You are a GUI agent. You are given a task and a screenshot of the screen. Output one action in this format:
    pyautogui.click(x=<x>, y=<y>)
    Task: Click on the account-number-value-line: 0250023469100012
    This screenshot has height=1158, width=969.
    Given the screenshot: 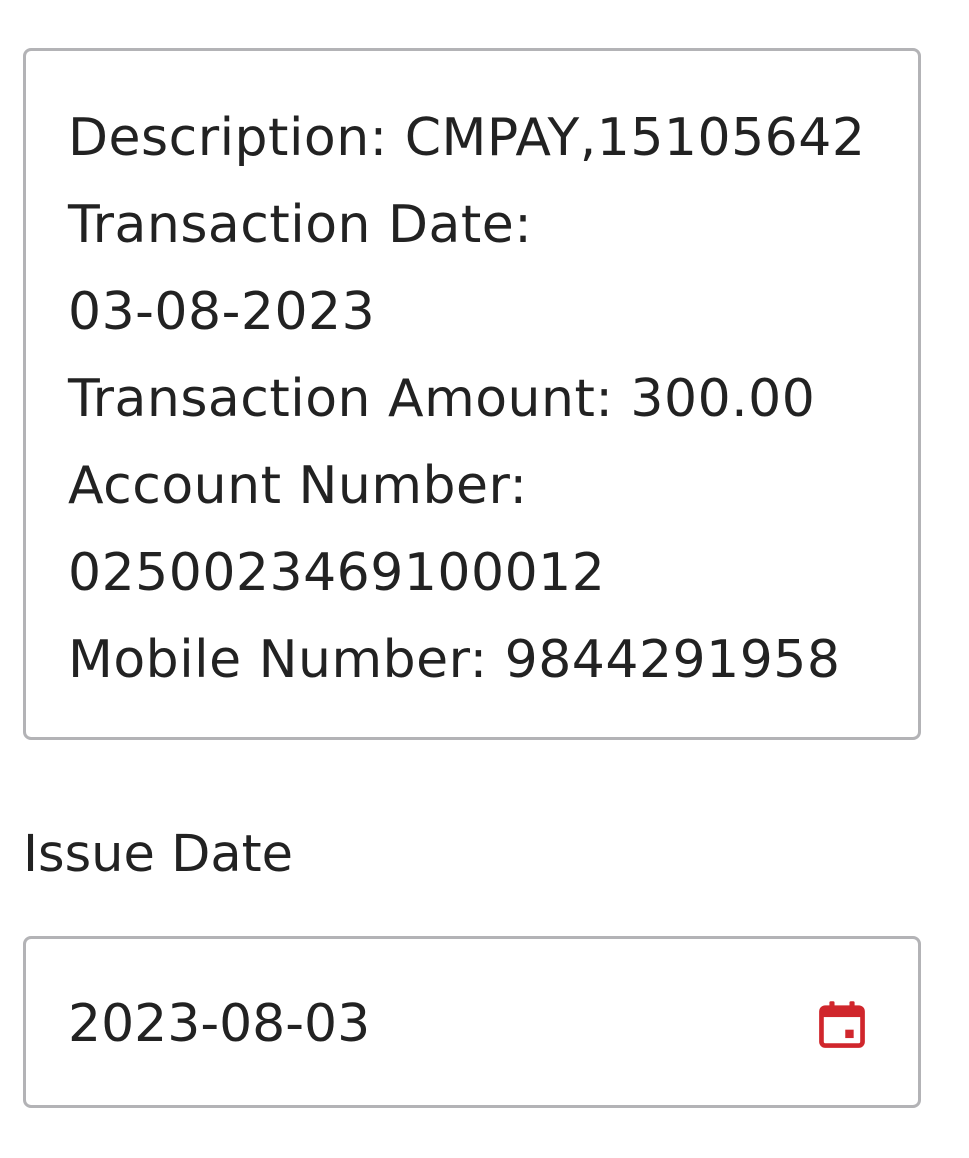 What is the action you would take?
    pyautogui.click(x=337, y=573)
    